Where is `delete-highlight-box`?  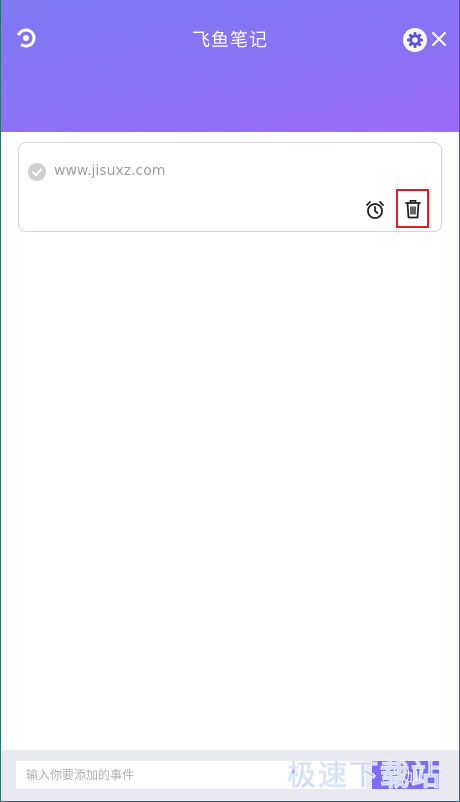
delete-highlight-box is located at coordinates (412, 208).